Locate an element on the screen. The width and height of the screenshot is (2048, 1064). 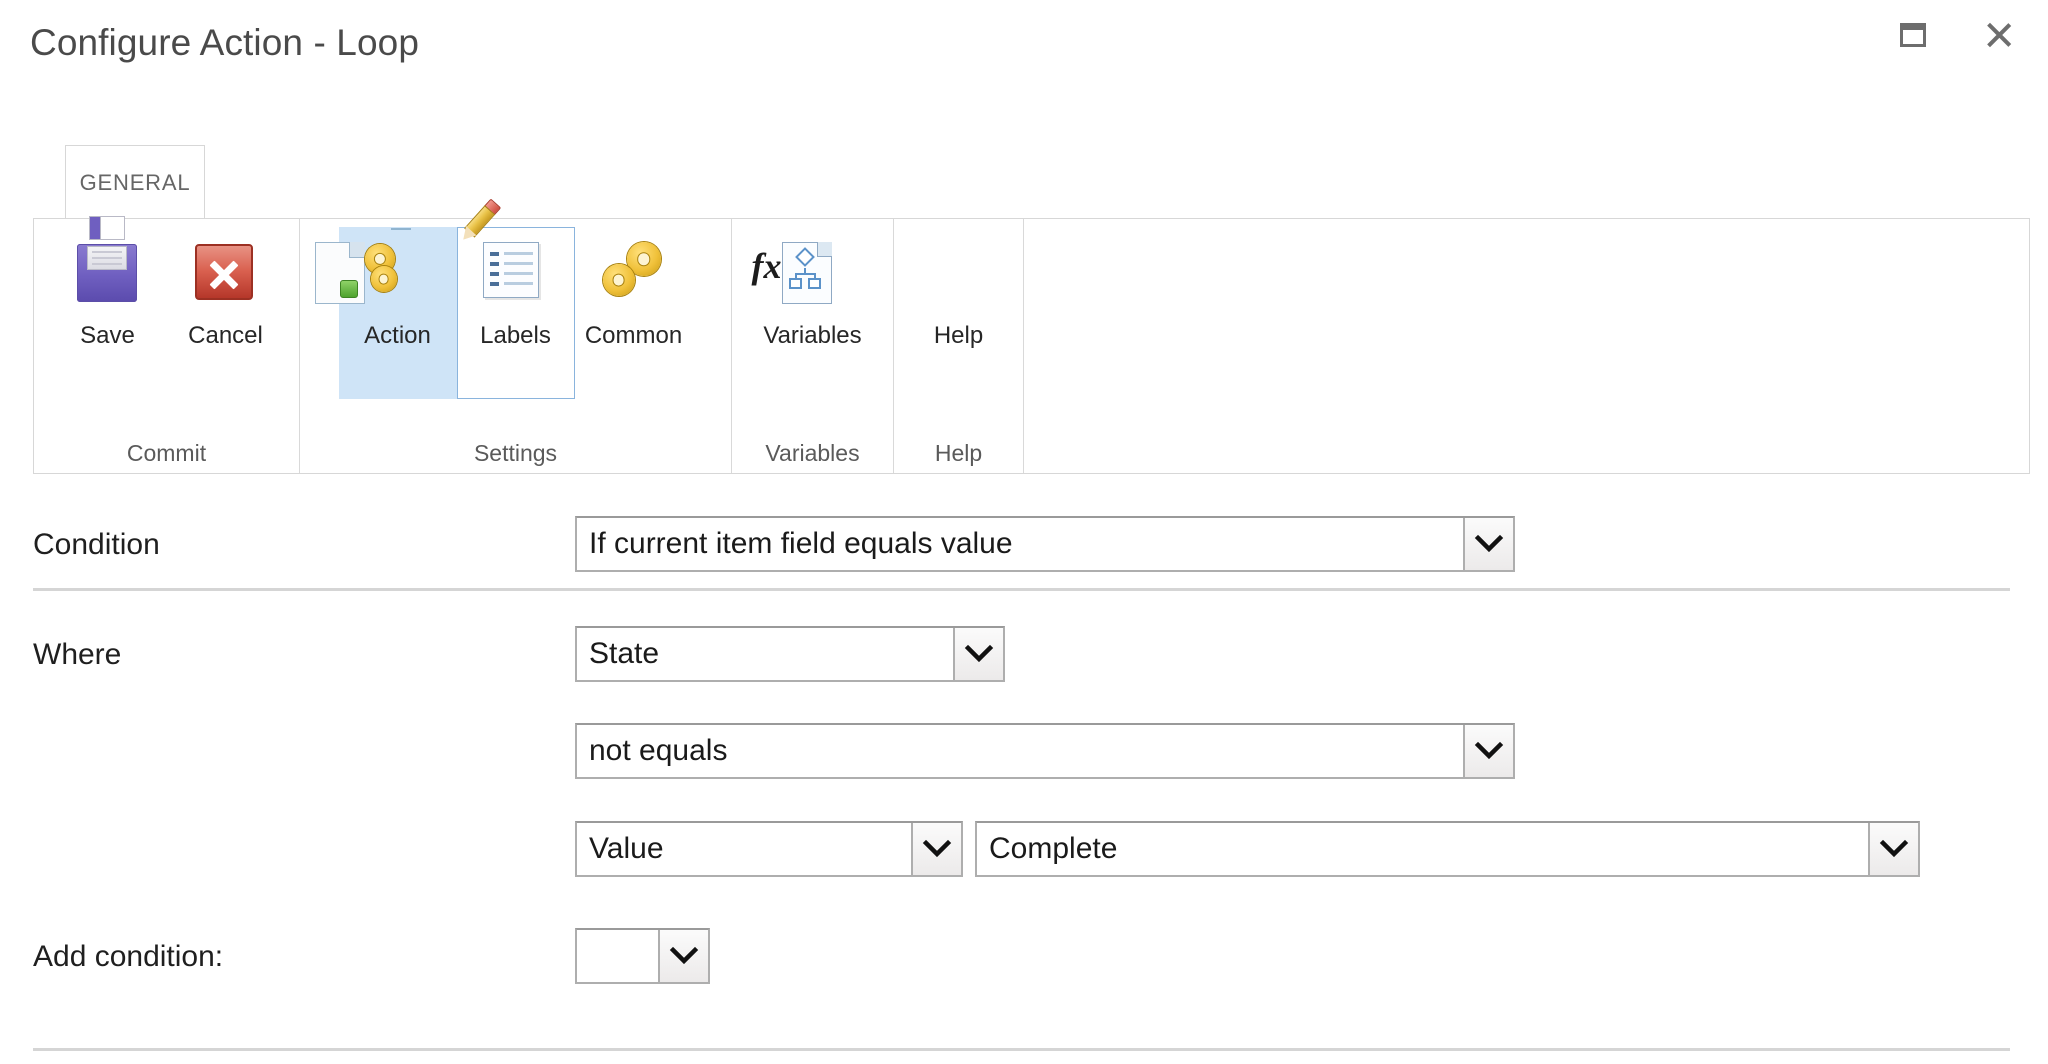
ribbon-group-settings: Action Labels Common Settings is located at coordinates (516, 335).